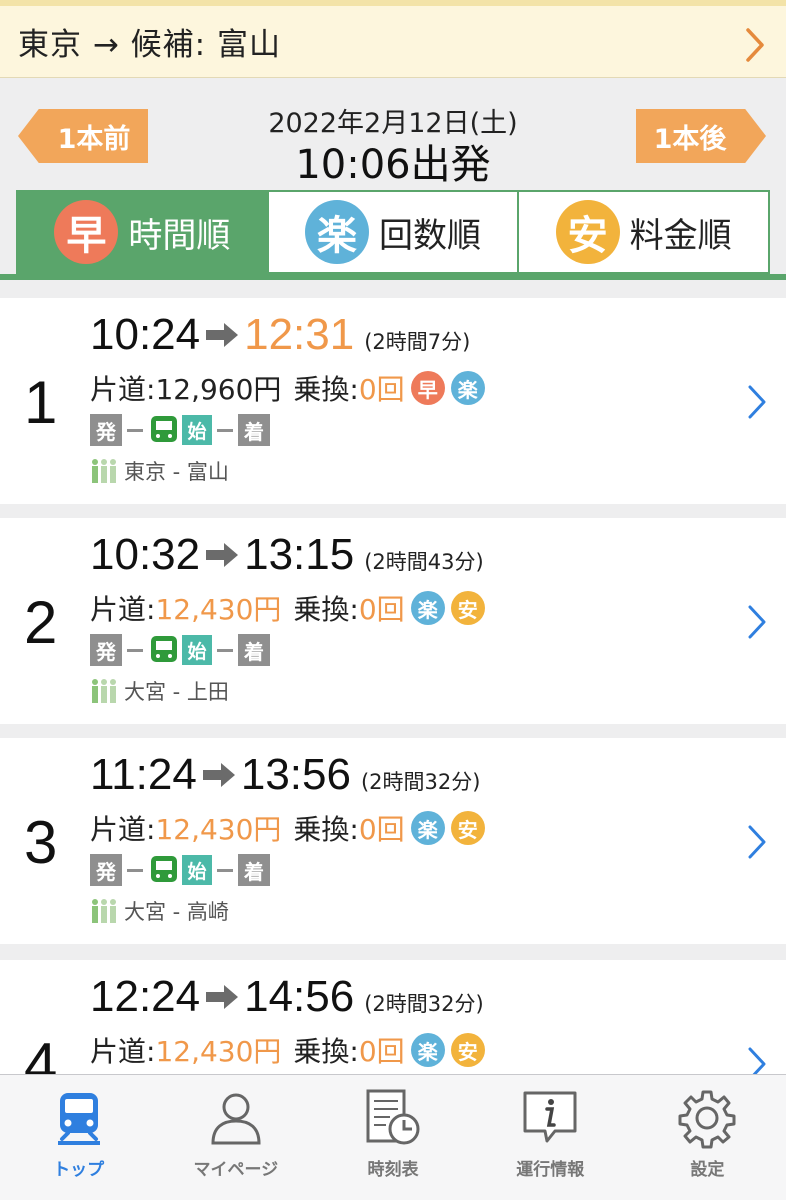 The width and height of the screenshot is (786, 1200). Describe the element at coordinates (587, 232) in the screenshot. I see `cheap-icon: 安` at that location.